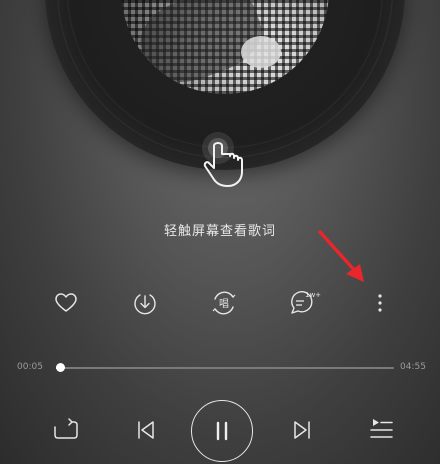 This screenshot has width=440, height=464. What do you see at coordinates (30, 367) in the screenshot?
I see `current-time: 00:05` at bounding box center [30, 367].